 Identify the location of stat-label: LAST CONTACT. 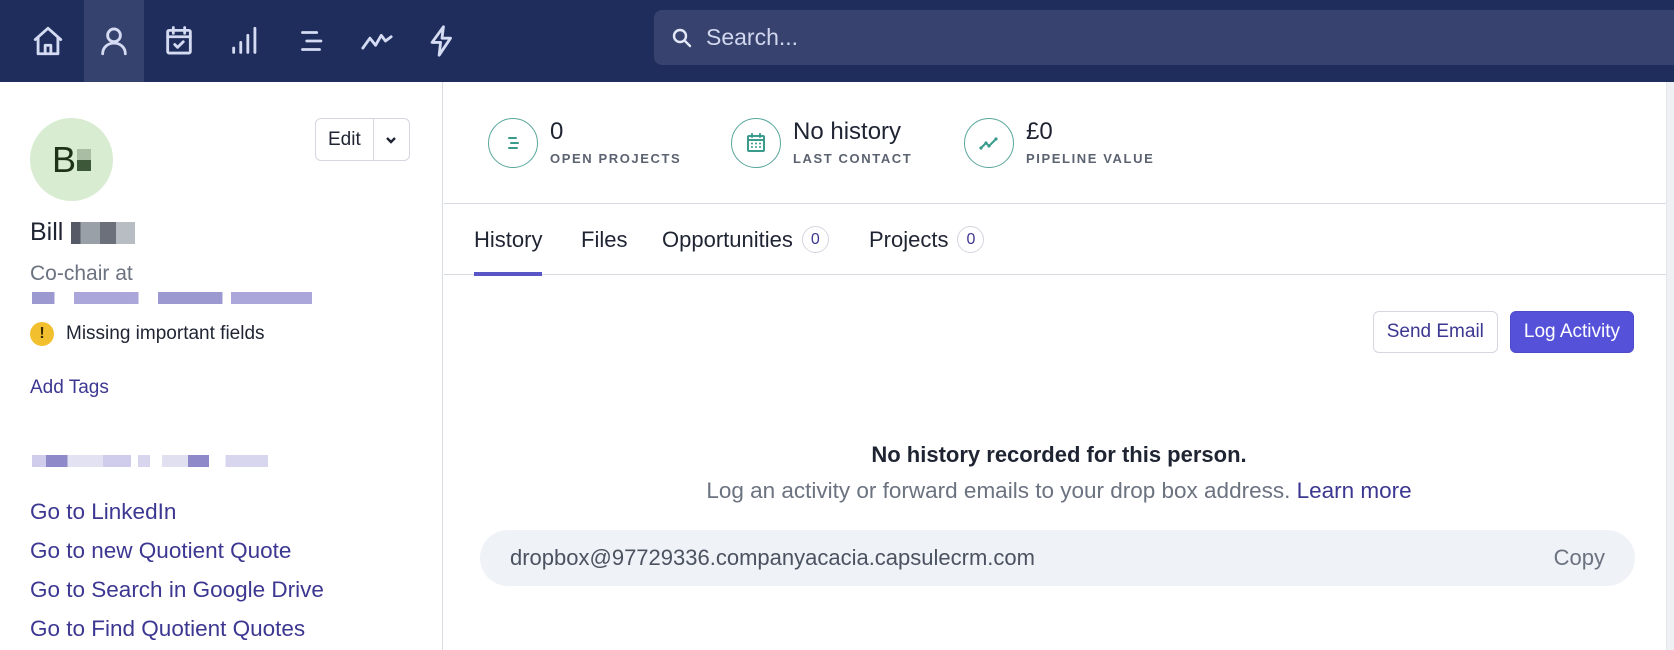
(853, 158).